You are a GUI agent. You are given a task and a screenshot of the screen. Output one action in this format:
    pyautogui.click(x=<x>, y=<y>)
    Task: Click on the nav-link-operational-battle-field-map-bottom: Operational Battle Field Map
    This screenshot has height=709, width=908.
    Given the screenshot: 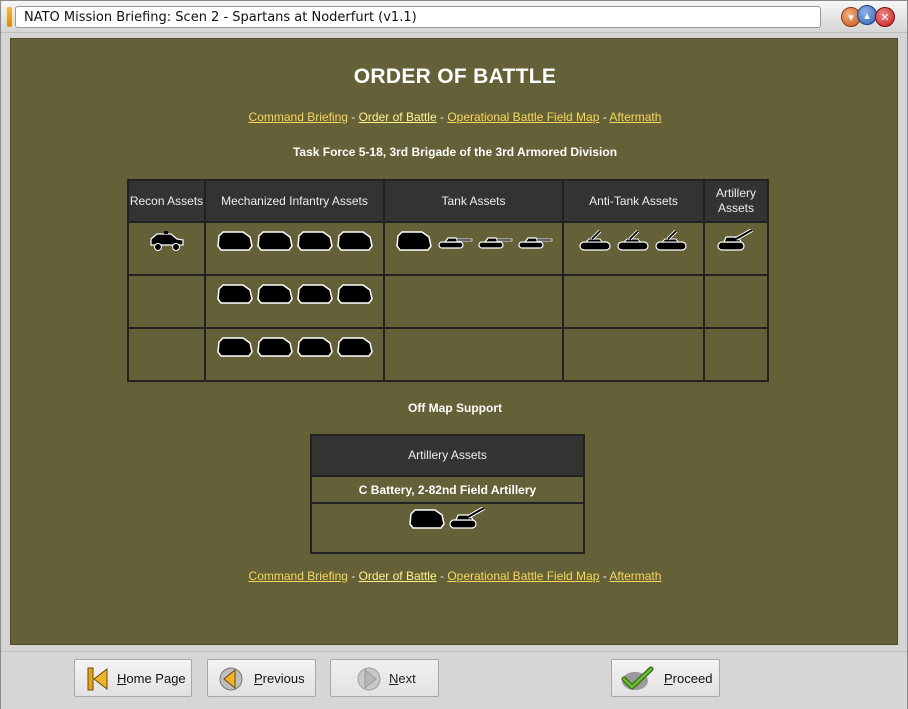 What is the action you would take?
    pyautogui.click(x=523, y=576)
    